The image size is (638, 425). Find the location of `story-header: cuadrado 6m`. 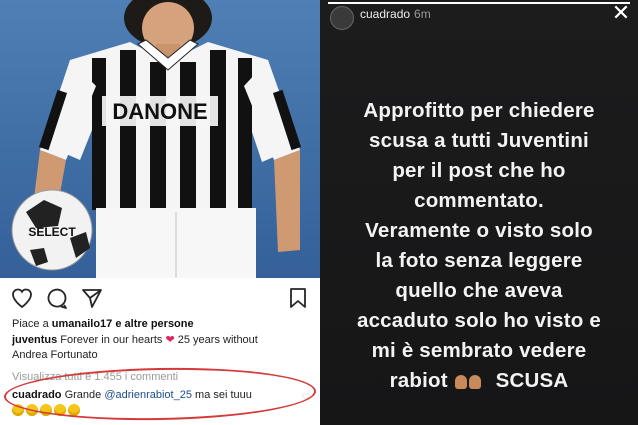

story-header: cuadrado 6m is located at coordinates (395, 14).